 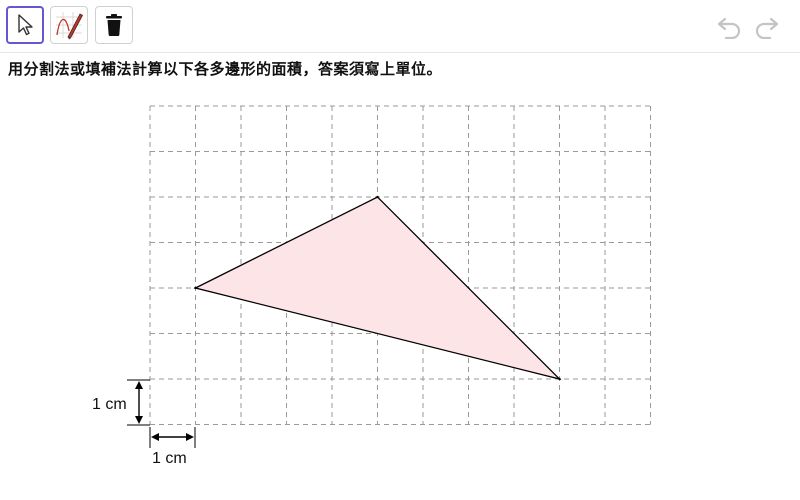 I want to click on horizontal-scale-label: 1 cm, so click(x=169, y=458).